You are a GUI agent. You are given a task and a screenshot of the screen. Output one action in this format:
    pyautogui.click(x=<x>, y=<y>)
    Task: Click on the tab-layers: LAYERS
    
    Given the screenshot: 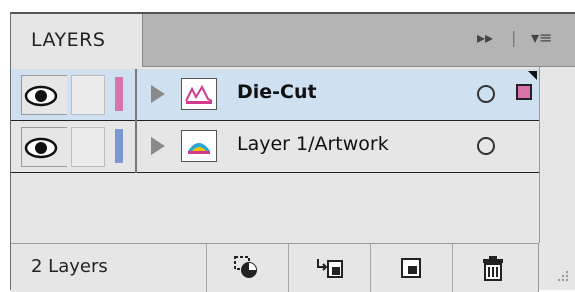 What is the action you would take?
    pyautogui.click(x=77, y=40)
    